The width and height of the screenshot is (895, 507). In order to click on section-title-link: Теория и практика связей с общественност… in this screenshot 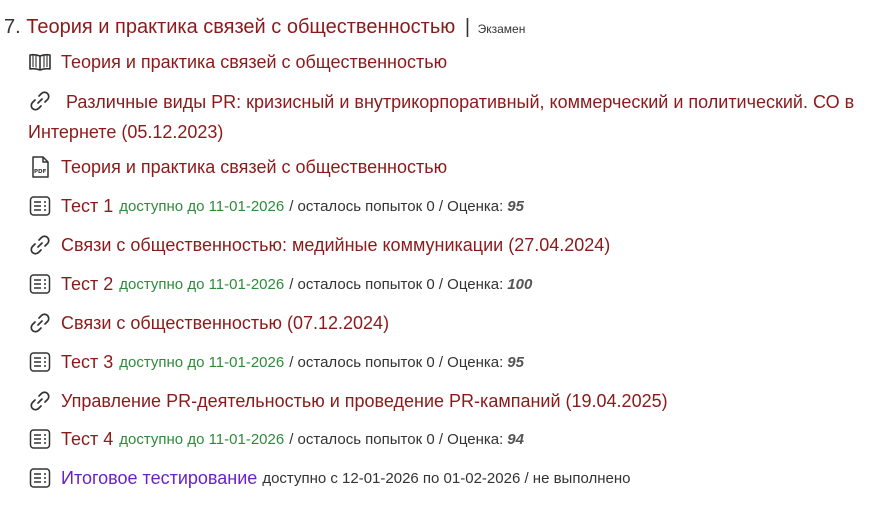, I will do `click(240, 27)`.